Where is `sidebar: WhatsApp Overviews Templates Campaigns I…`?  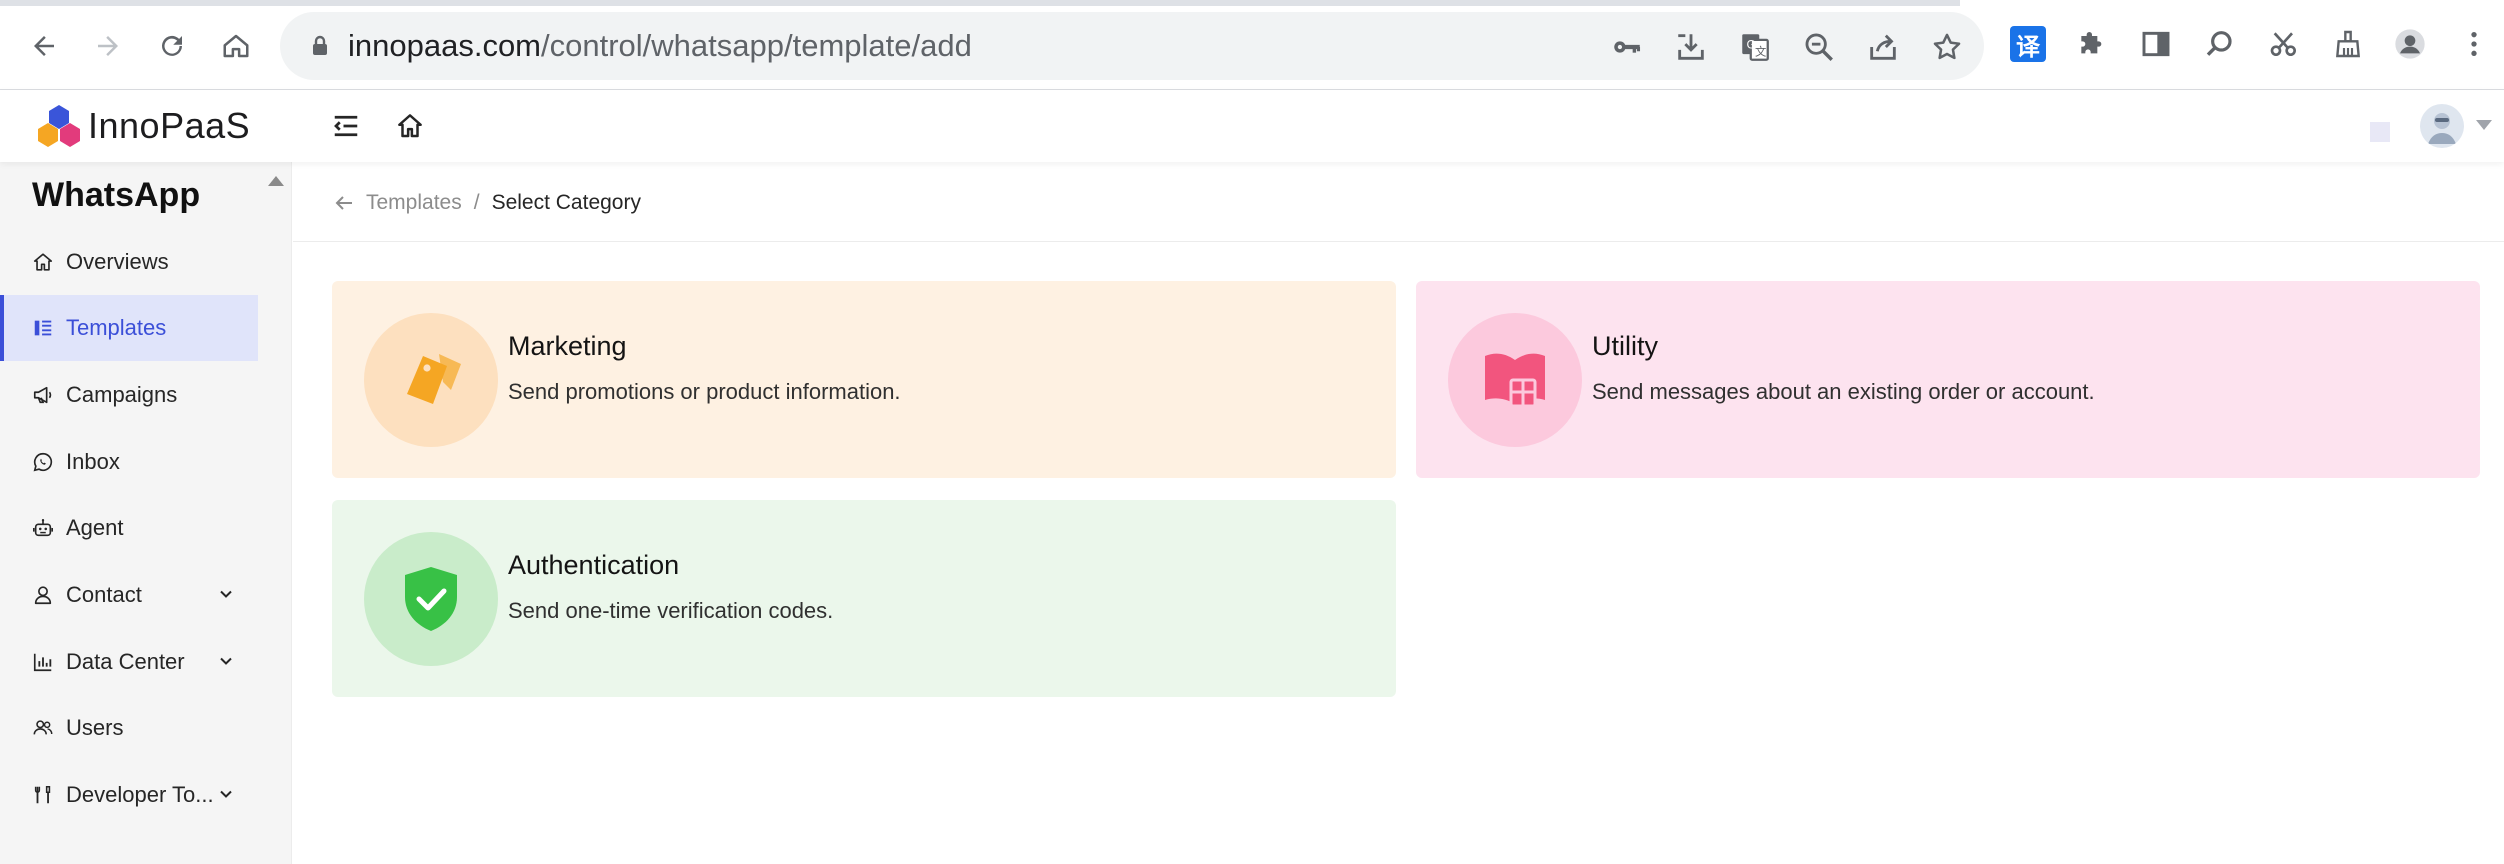
sidebar: WhatsApp Overviews Templates Campaigns I… is located at coordinates (146, 513).